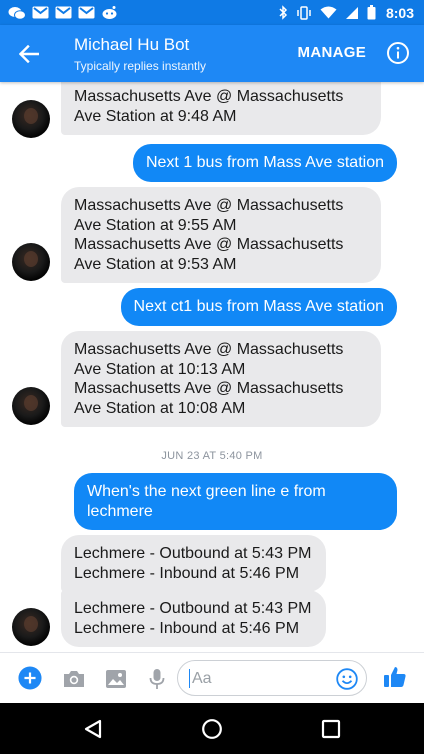 This screenshot has width=424, height=754. I want to click on image-icon, so click(116, 679).